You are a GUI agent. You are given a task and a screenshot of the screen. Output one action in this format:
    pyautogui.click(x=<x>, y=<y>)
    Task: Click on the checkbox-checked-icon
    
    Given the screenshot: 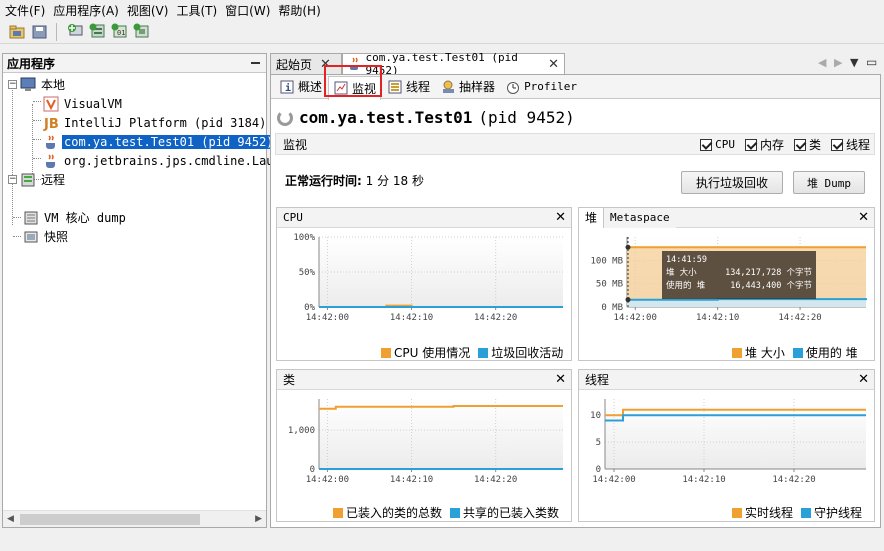 What is the action you would take?
    pyautogui.click(x=836, y=144)
    